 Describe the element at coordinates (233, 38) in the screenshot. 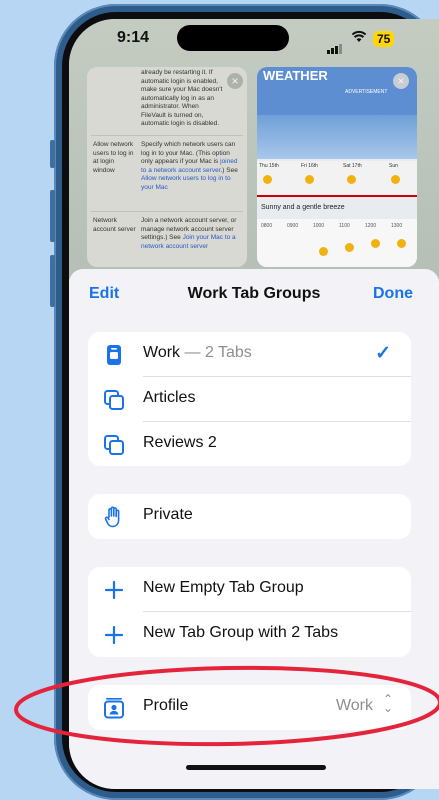

I see `dynamic-island` at that location.